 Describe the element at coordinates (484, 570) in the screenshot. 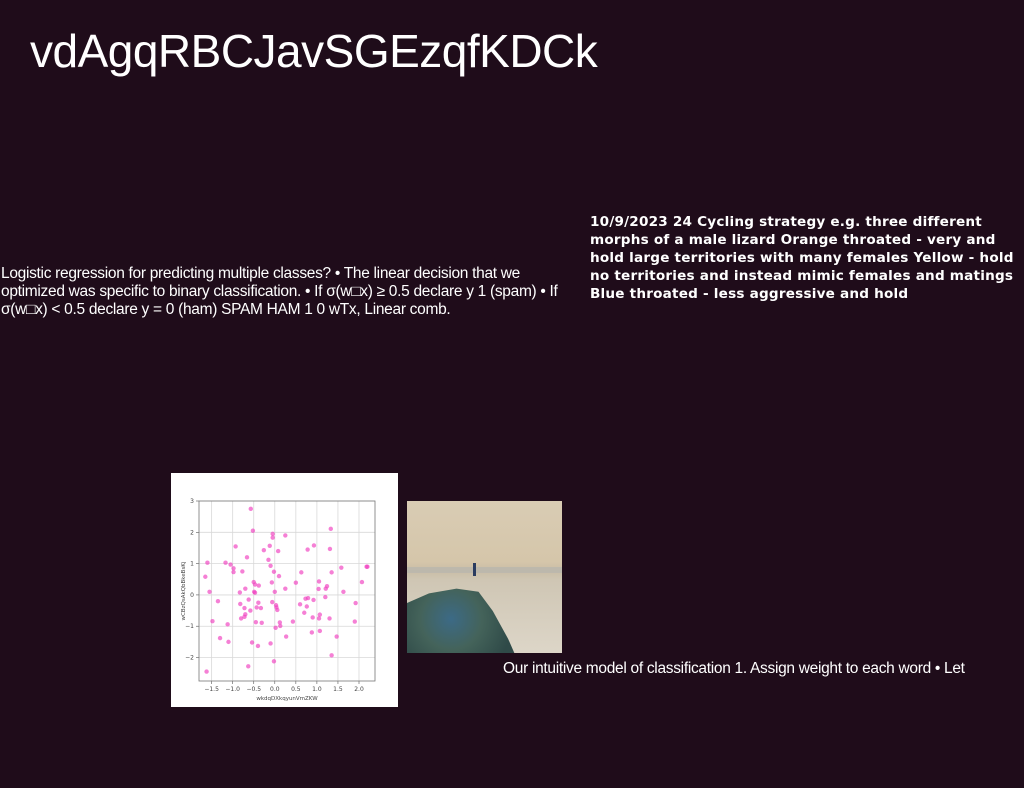

I see `distant-town` at that location.